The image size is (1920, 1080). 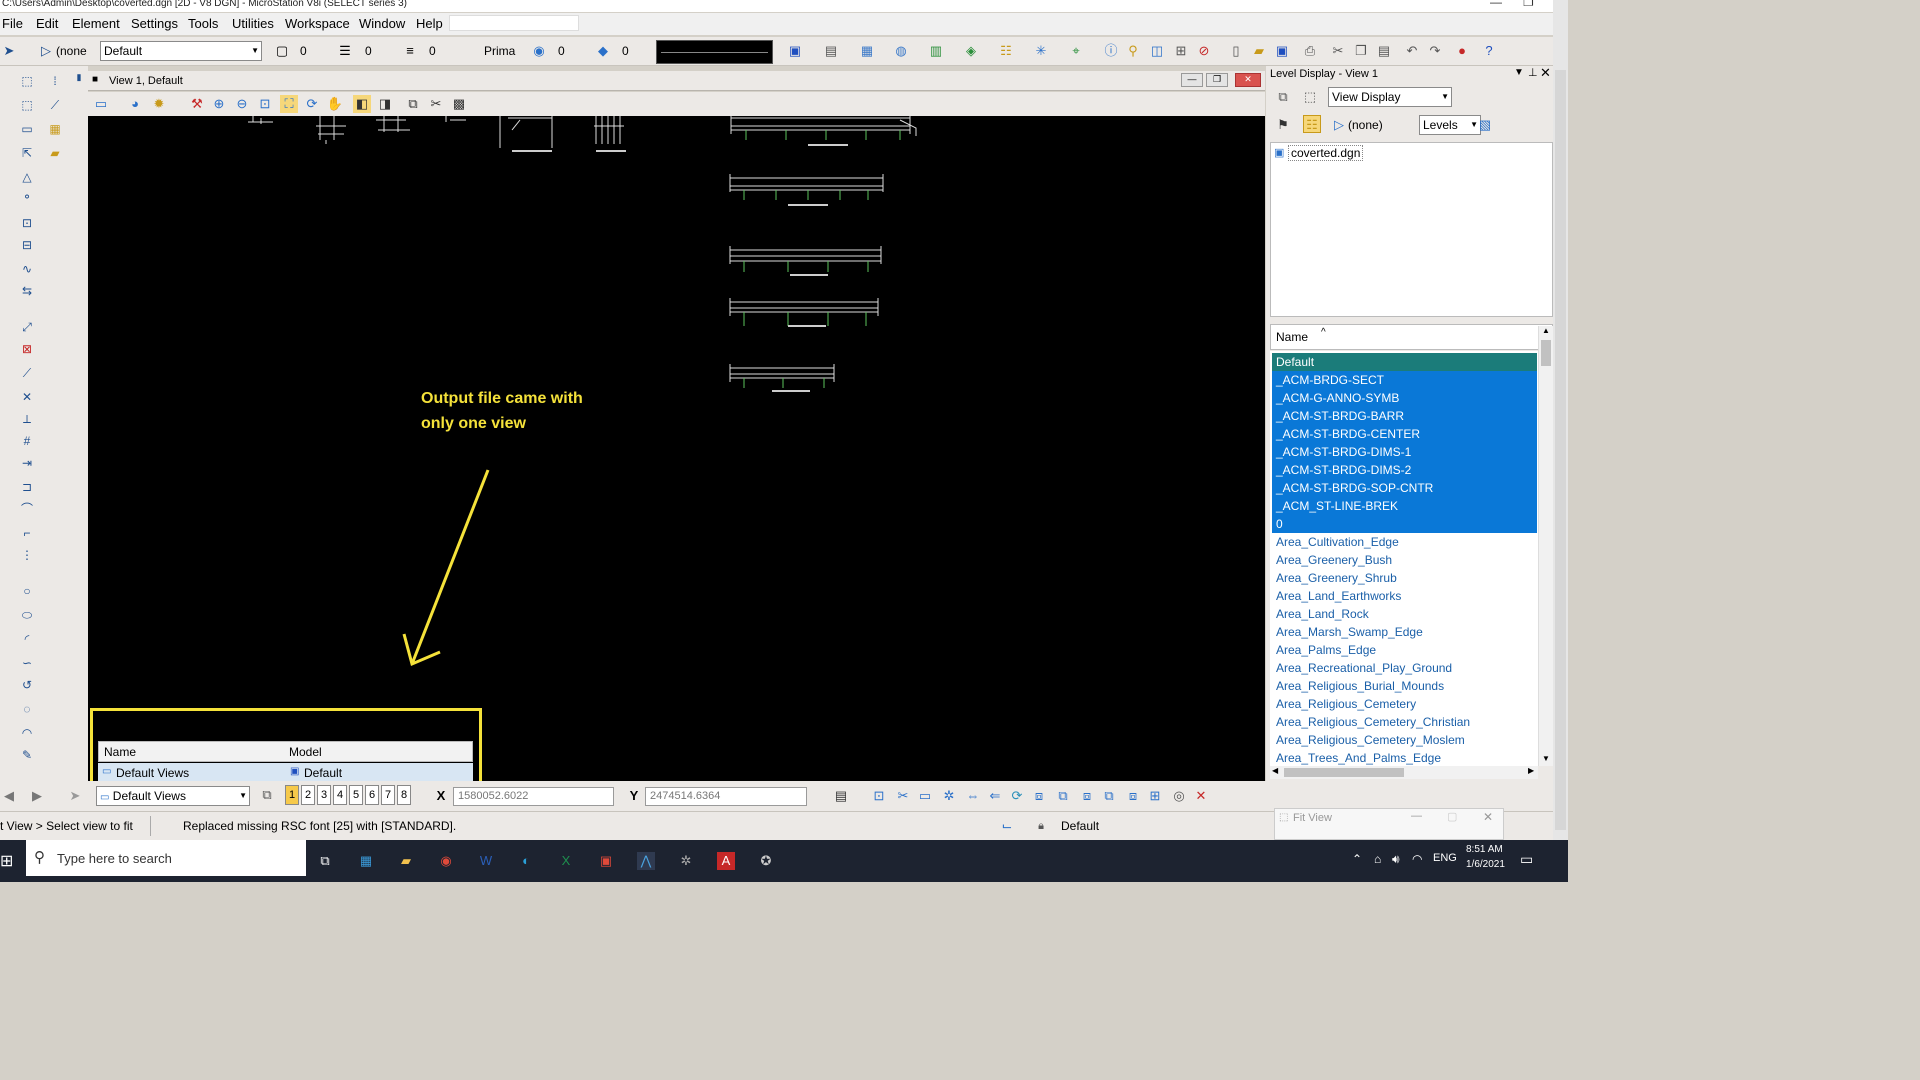 What do you see at coordinates (603, 51) in the screenshot?
I see `priority-icon: ◆` at bounding box center [603, 51].